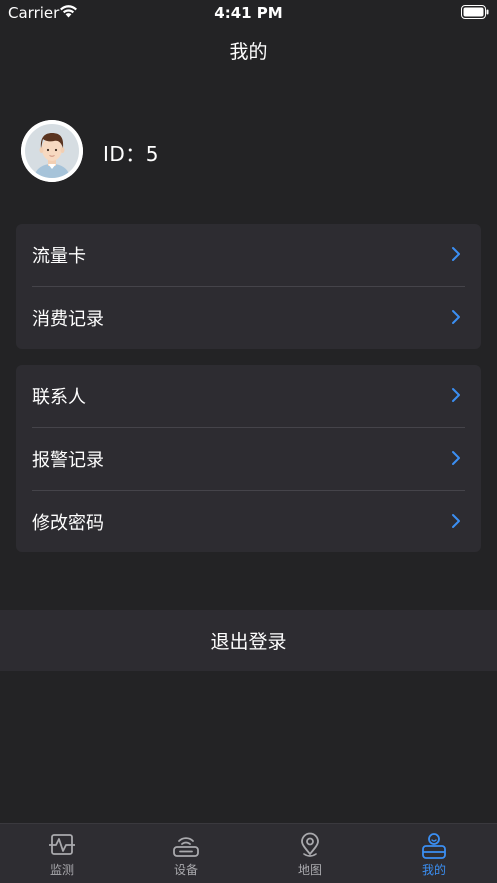 The width and height of the screenshot is (497, 883). Describe the element at coordinates (59, 397) in the screenshot. I see `menu-item-label: 联系人` at that location.